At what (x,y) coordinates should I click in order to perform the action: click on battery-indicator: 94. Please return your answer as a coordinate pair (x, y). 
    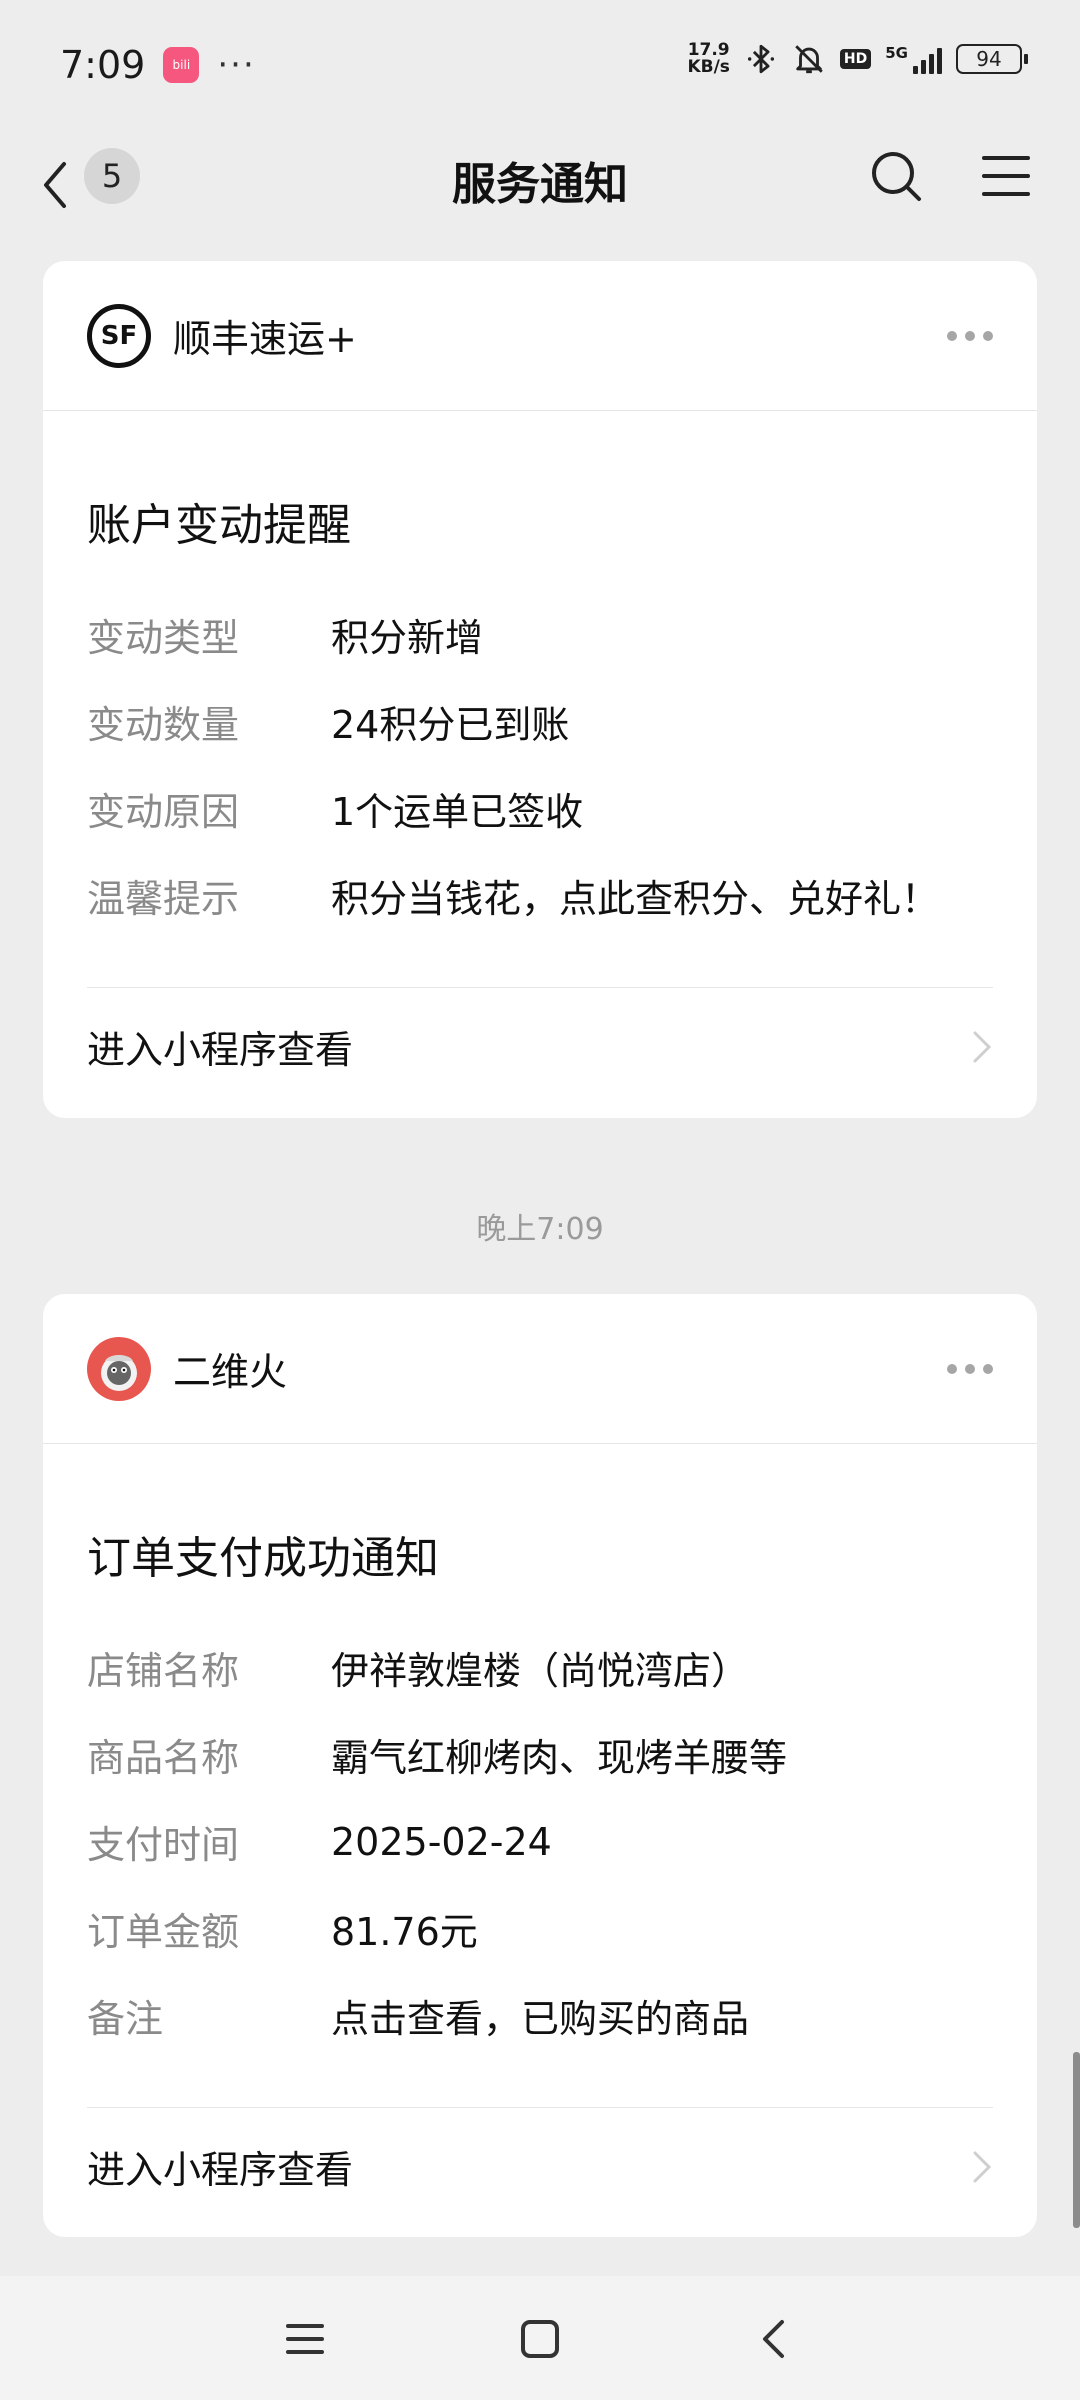
    Looking at the image, I should click on (992, 59).